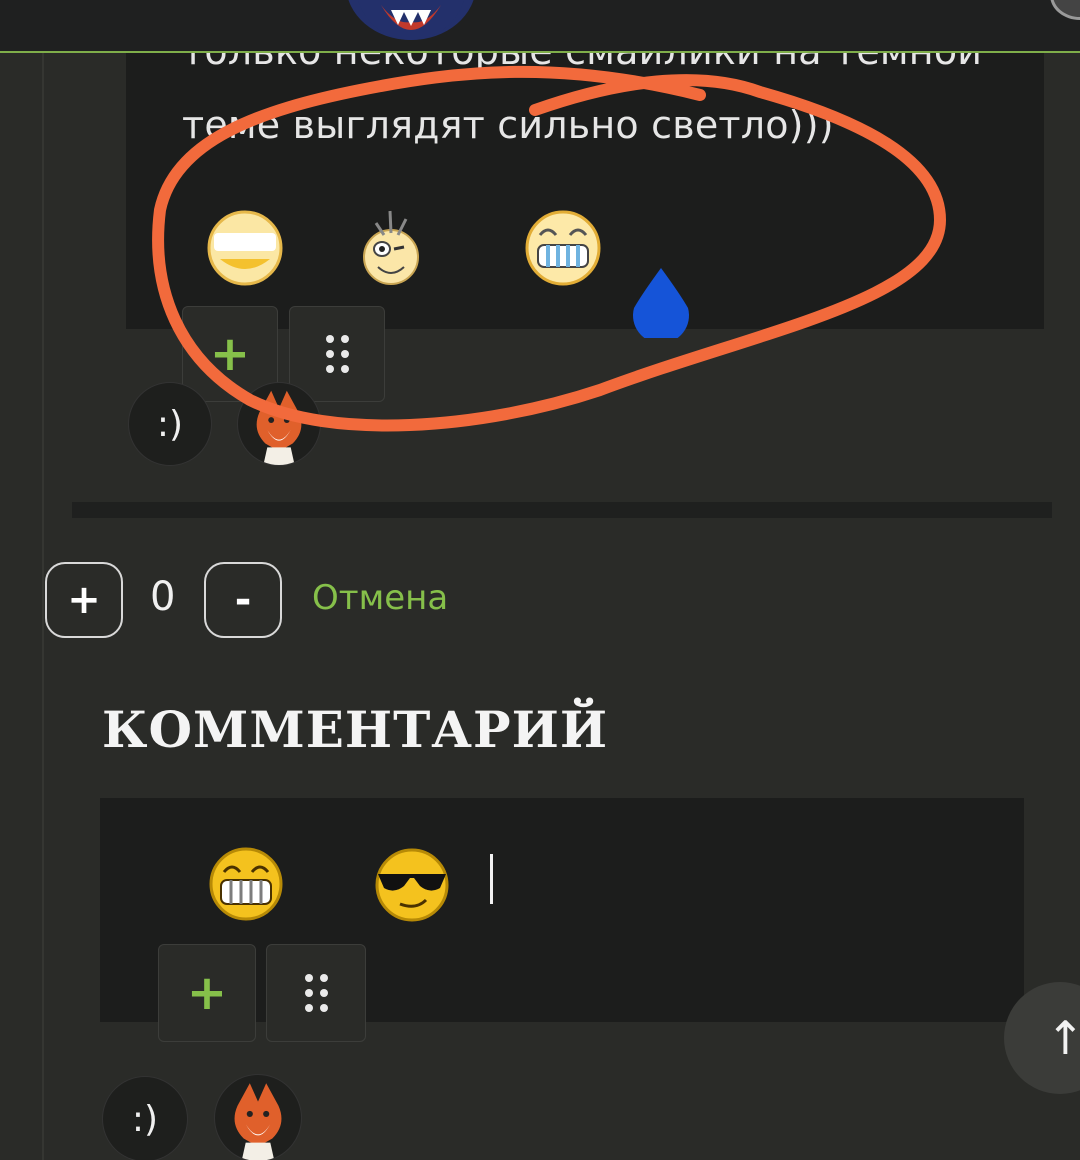  Describe the element at coordinates (540, 26) in the screenshot. I see `top-bar` at that location.